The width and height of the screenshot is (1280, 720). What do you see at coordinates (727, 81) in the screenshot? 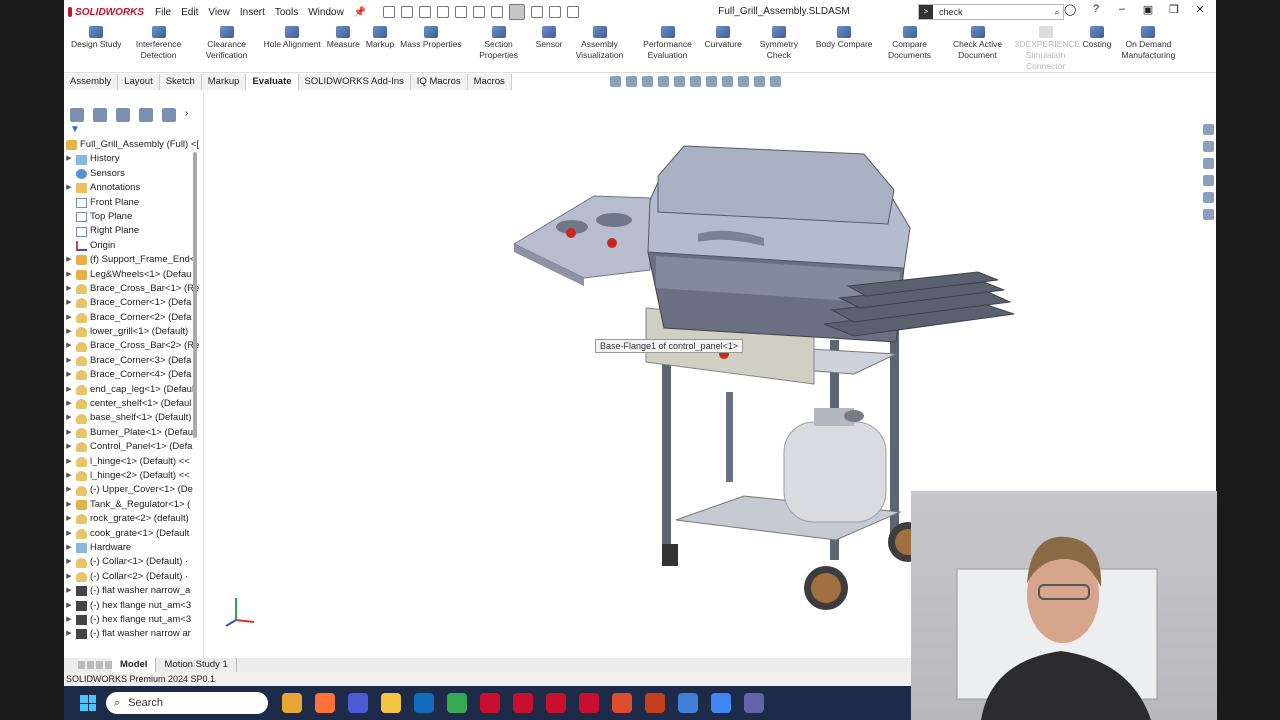
I see `hide-show-items-icon` at bounding box center [727, 81].